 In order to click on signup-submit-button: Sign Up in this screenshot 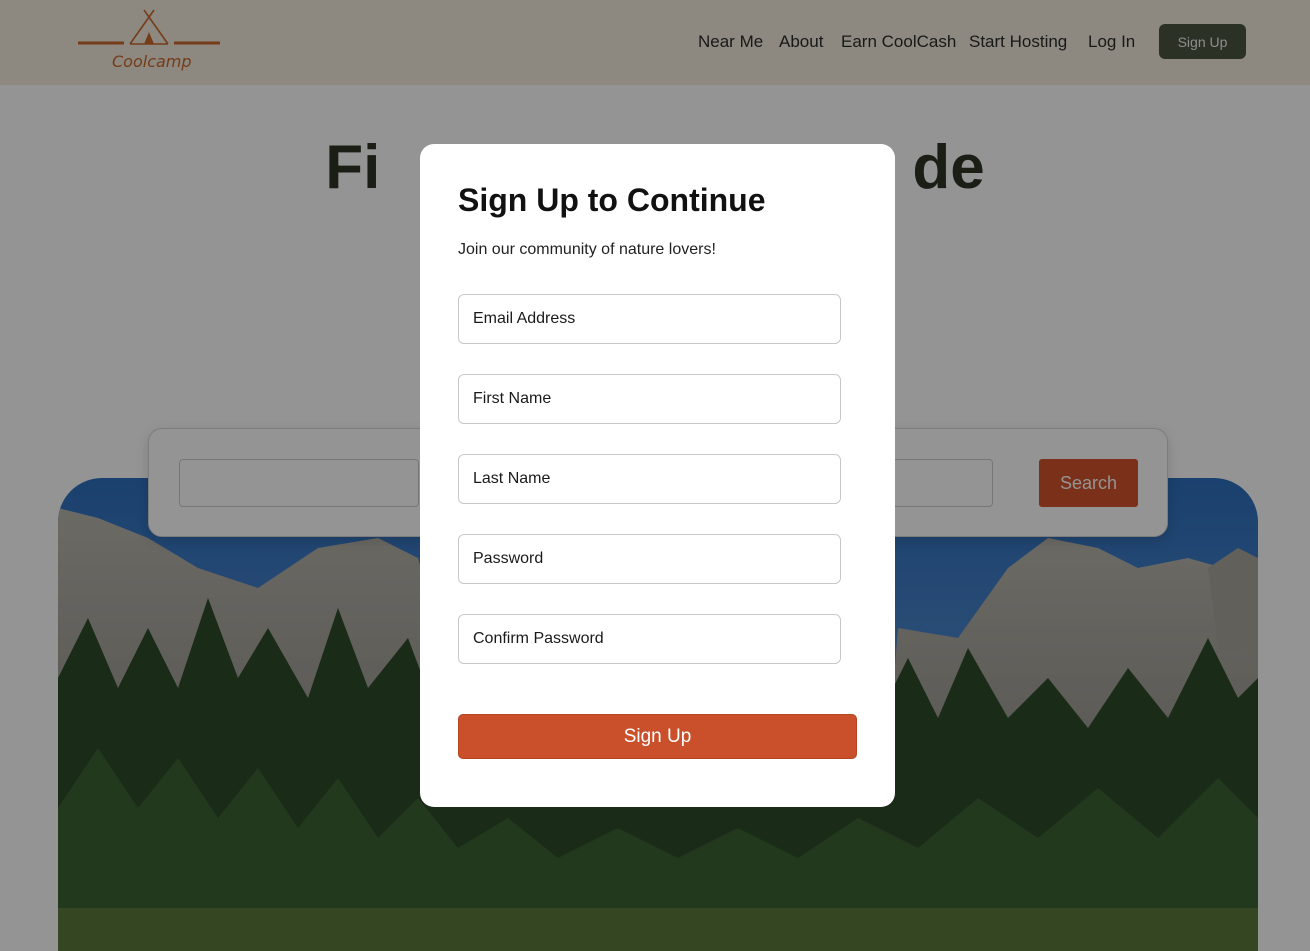, I will do `click(657, 736)`.